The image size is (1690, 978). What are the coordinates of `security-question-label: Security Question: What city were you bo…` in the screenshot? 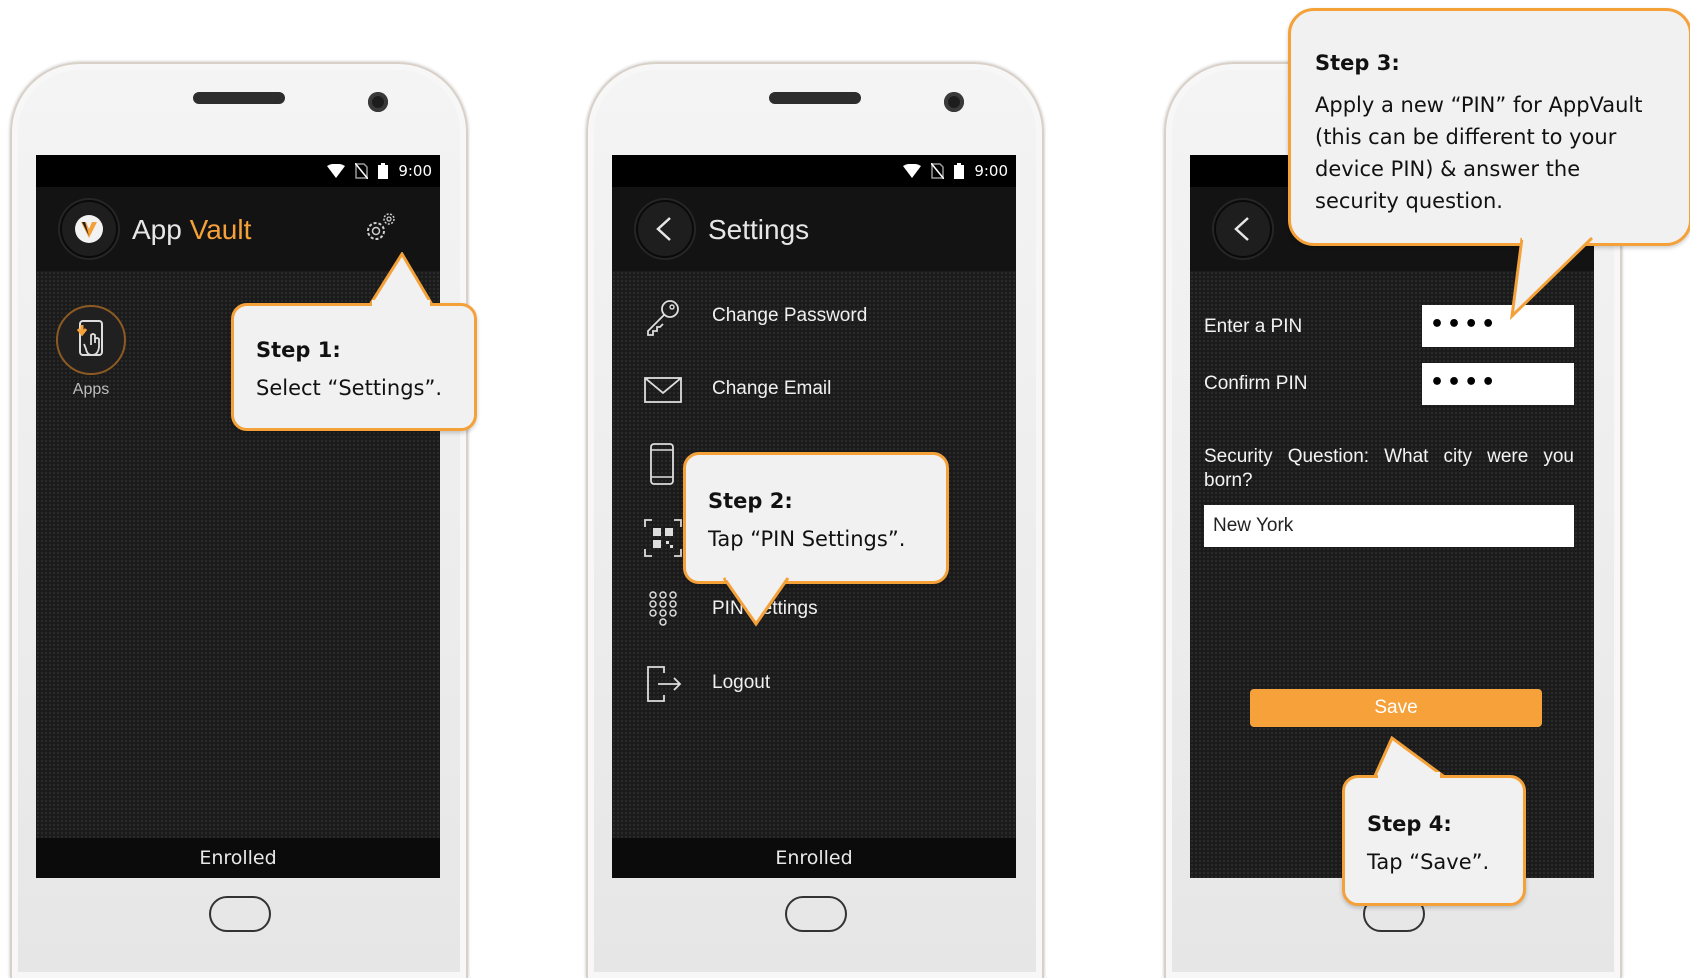 It's located at (1389, 468).